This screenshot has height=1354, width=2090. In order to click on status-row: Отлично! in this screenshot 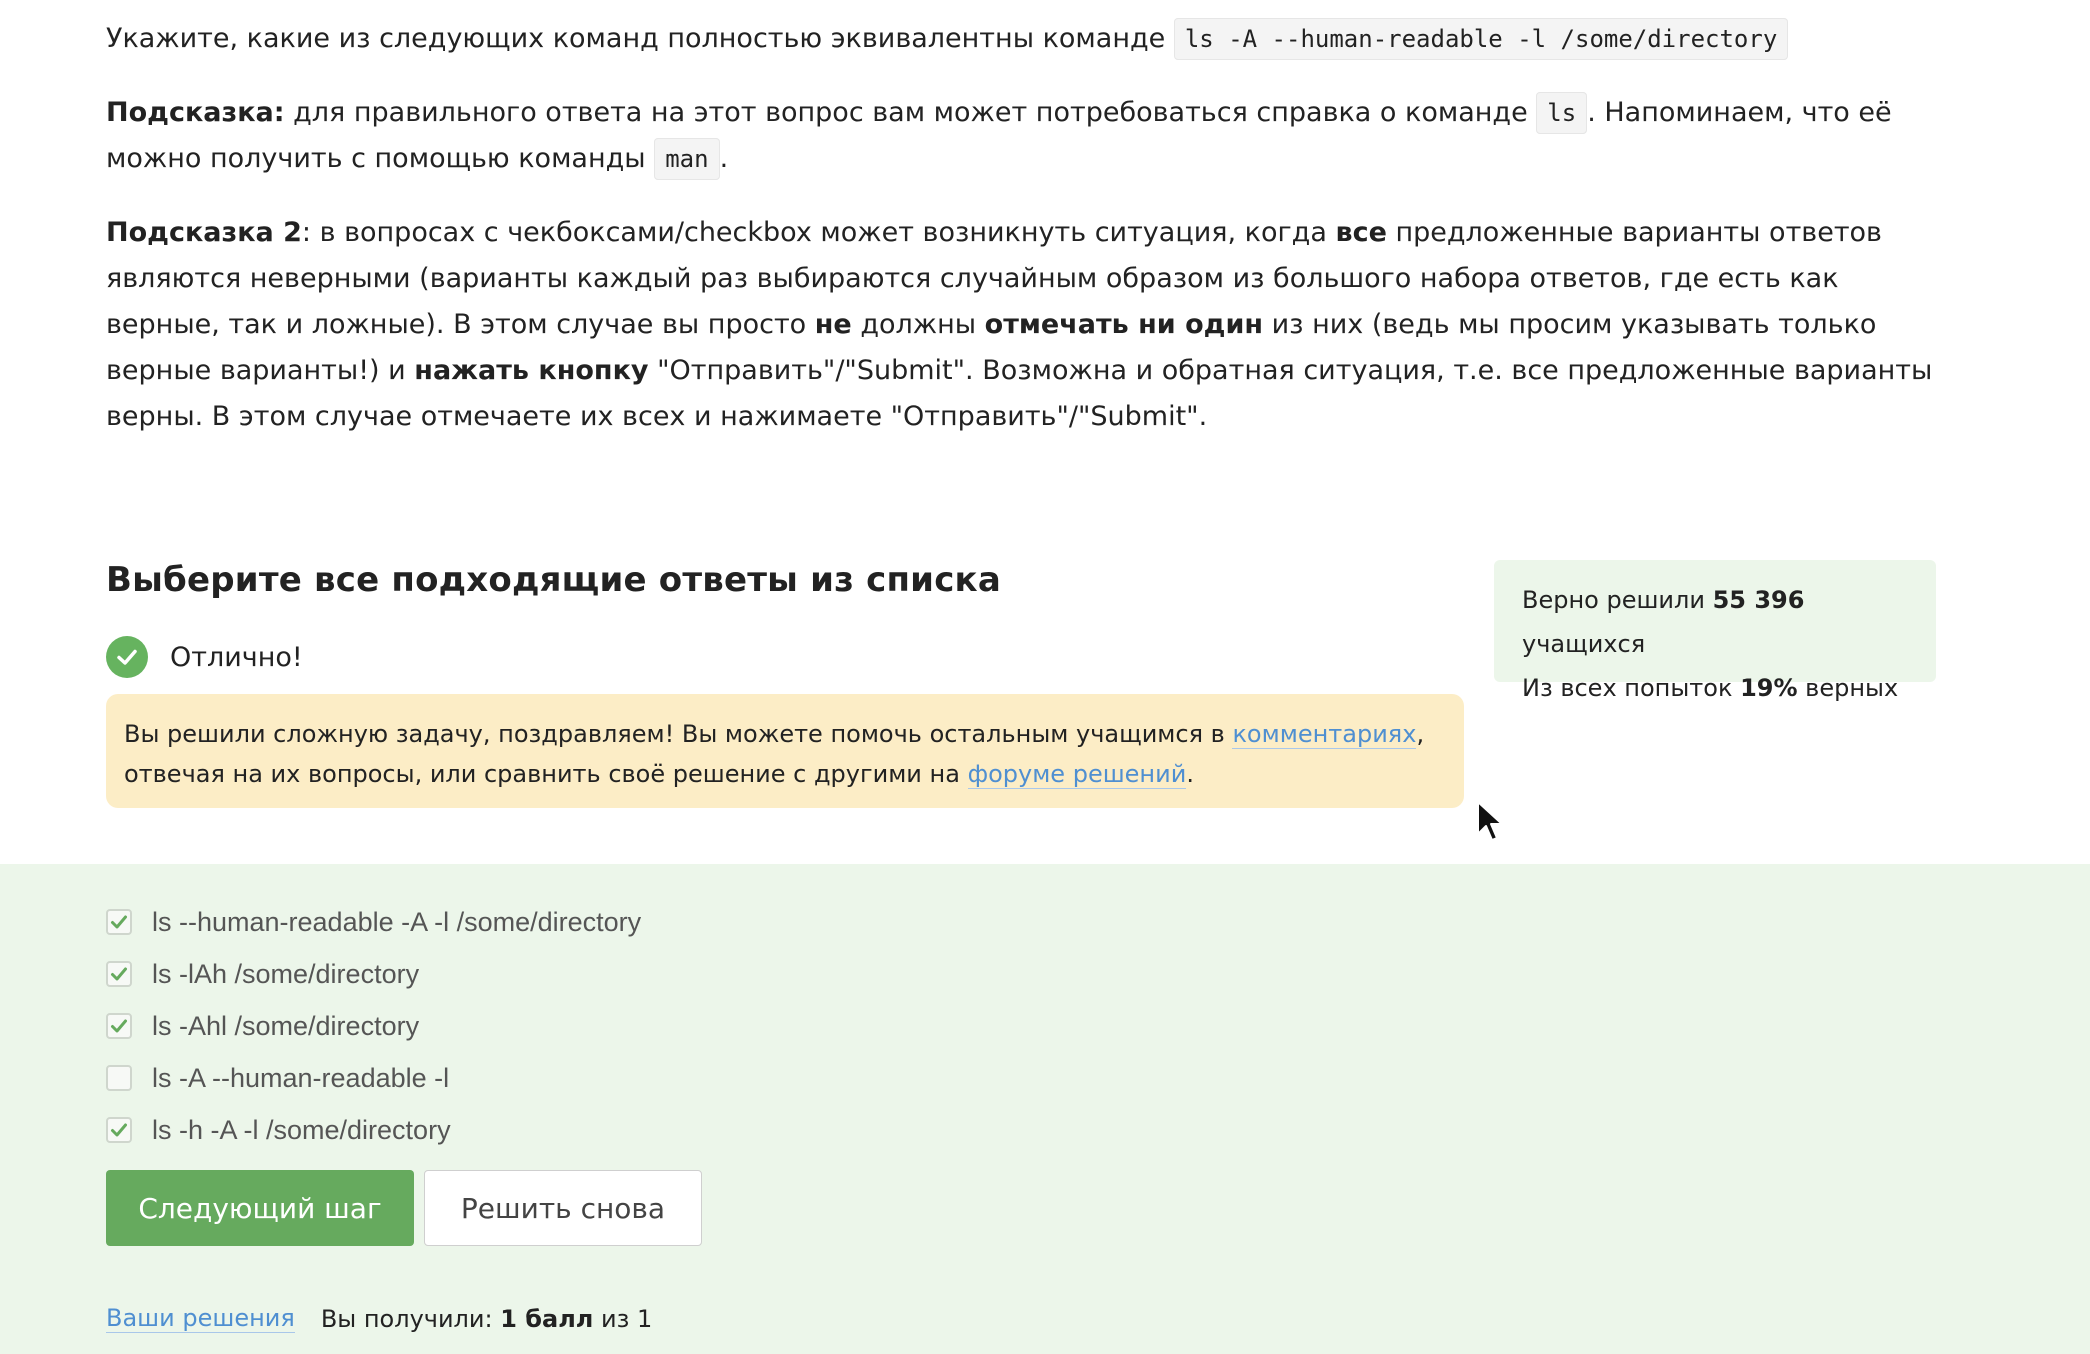, I will do `click(204, 657)`.